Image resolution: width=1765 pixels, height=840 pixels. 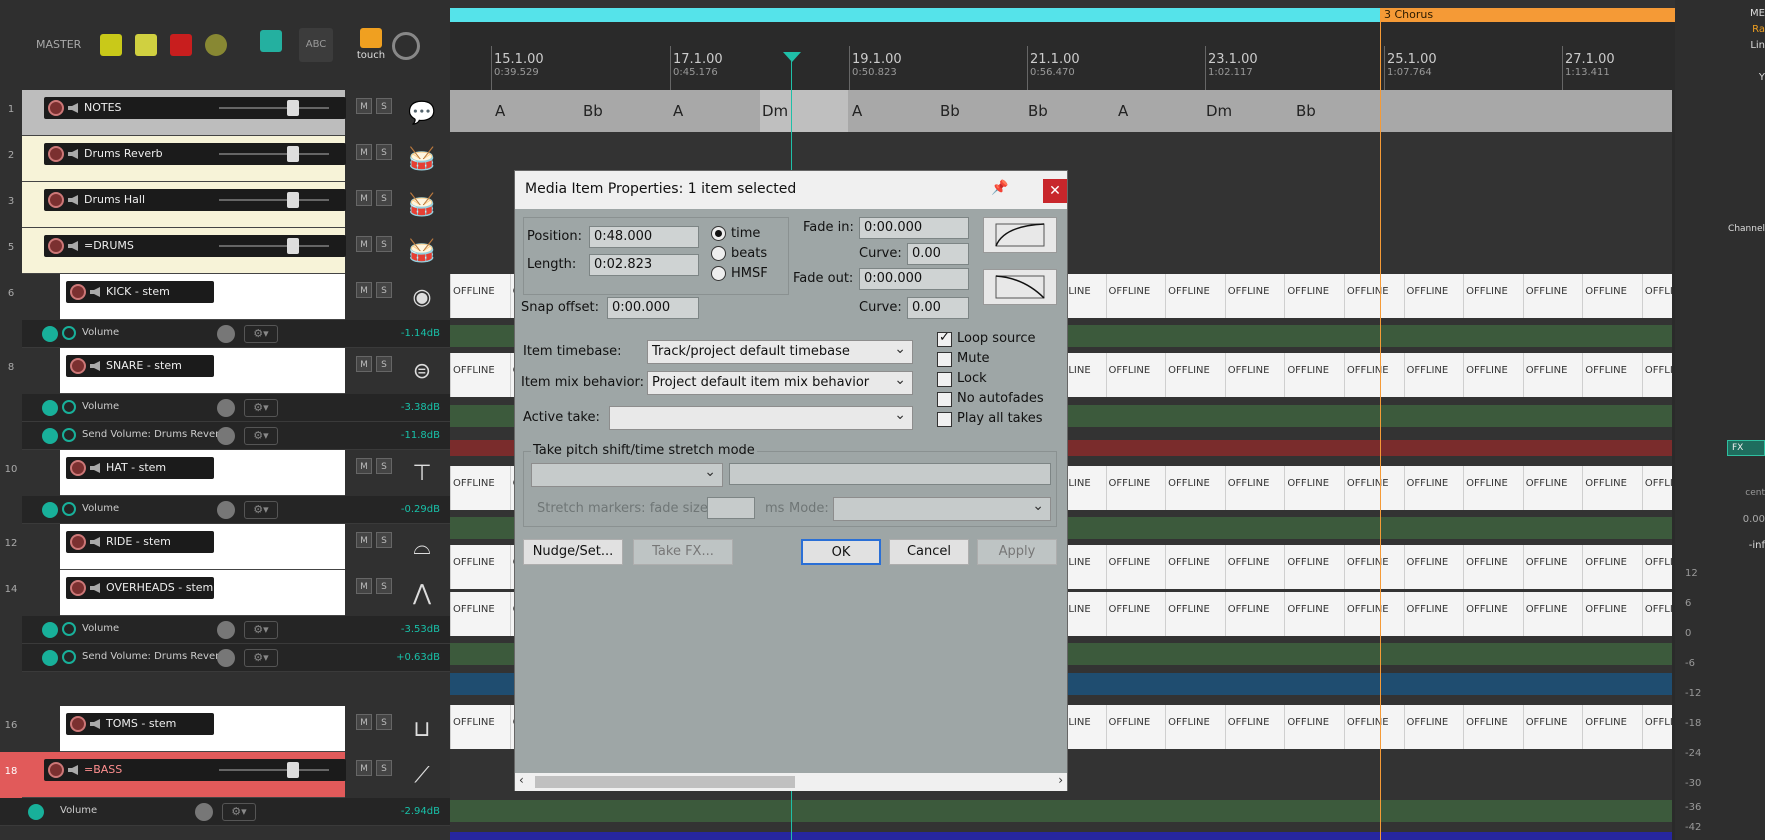 What do you see at coordinates (236, 436) in the screenshot?
I see `envelope-lane: Send Volume: Drums Reverb ⚙▾ -11.8dB` at bounding box center [236, 436].